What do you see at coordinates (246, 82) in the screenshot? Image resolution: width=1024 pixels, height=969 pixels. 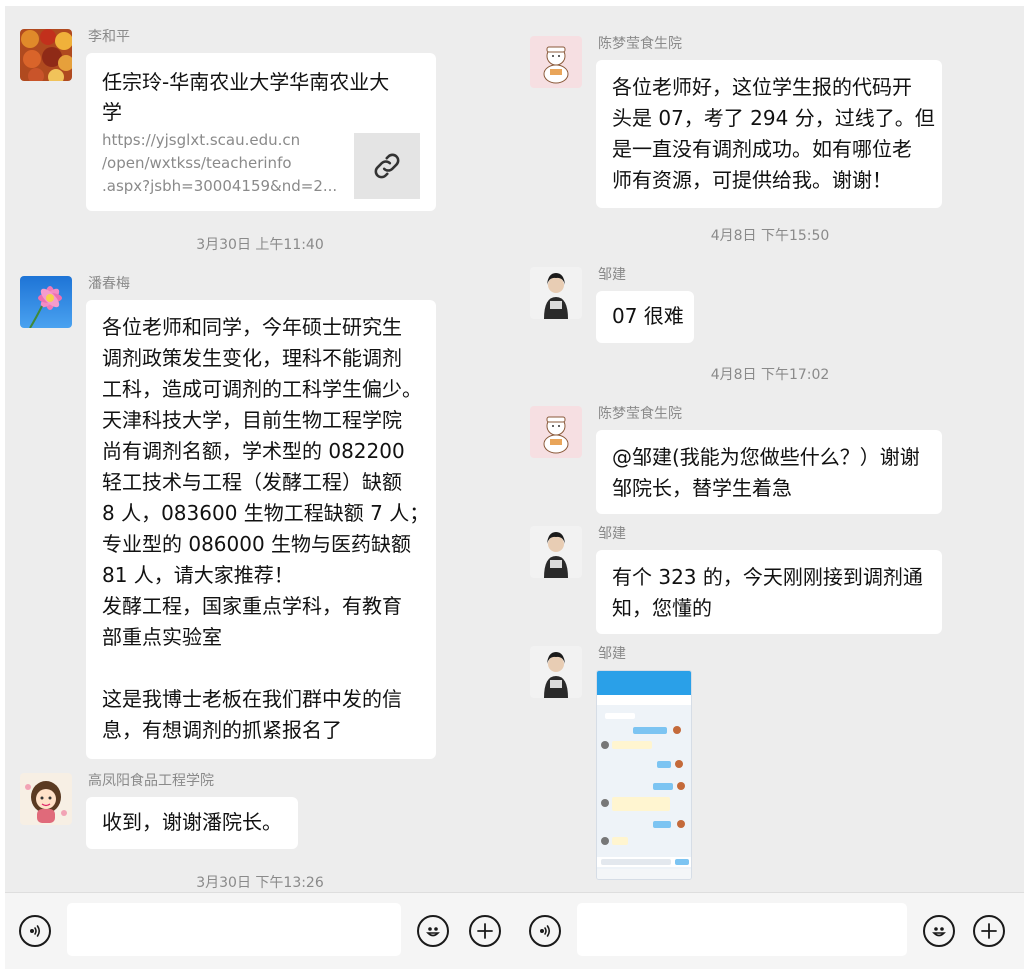 I see `link-title-line: 任宗玲-华南农业大学华南农业大` at bounding box center [246, 82].